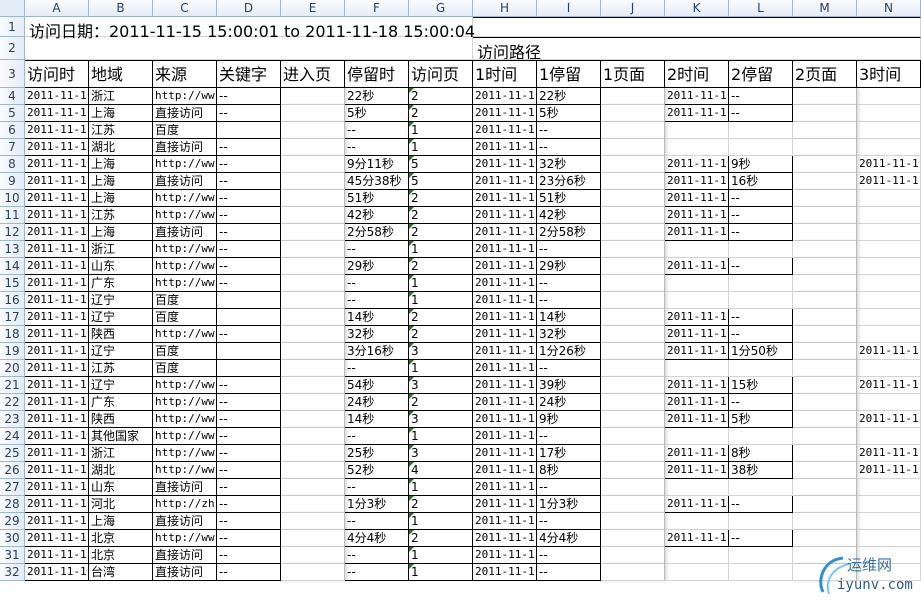 This screenshot has width=921, height=601. What do you see at coordinates (889, 504) in the screenshot?
I see `cell-n28` at bounding box center [889, 504].